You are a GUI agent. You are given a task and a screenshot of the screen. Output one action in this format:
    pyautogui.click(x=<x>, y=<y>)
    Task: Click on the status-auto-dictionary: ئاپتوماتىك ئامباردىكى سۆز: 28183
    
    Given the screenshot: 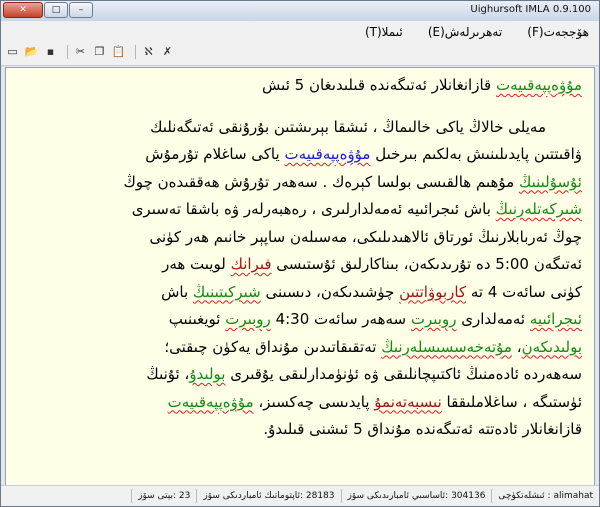 What is the action you would take?
    pyautogui.click(x=268, y=496)
    